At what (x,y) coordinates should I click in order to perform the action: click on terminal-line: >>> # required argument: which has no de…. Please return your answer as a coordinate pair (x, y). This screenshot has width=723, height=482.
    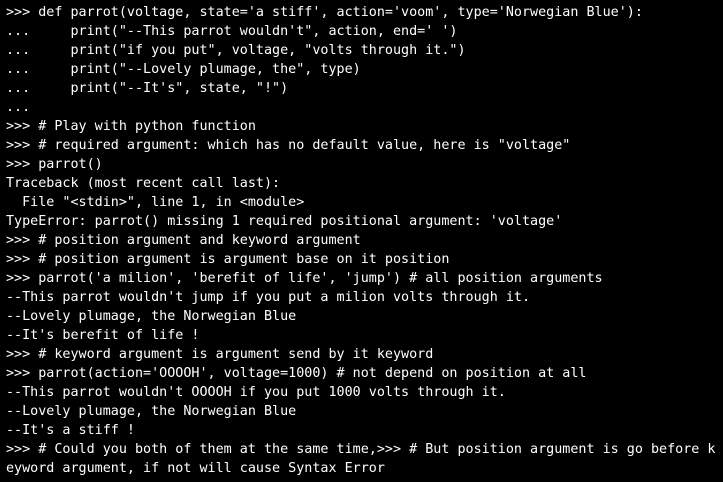
    Looking at the image, I should click on (288, 145).